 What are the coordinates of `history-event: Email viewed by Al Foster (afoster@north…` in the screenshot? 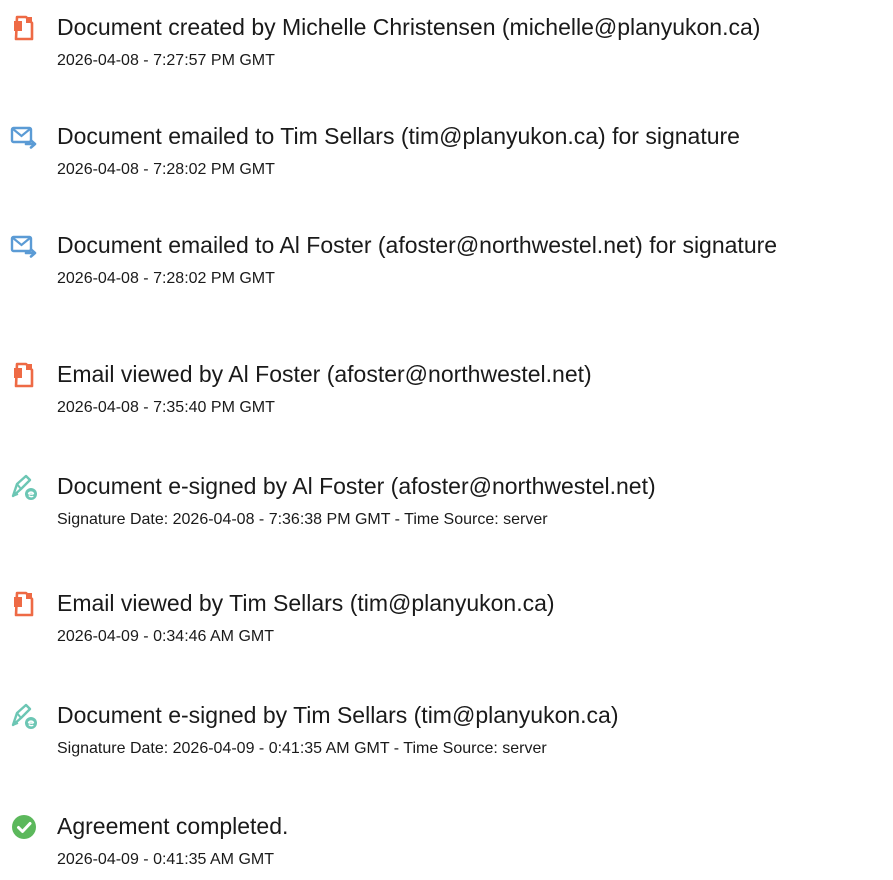 It's located at (446, 392).